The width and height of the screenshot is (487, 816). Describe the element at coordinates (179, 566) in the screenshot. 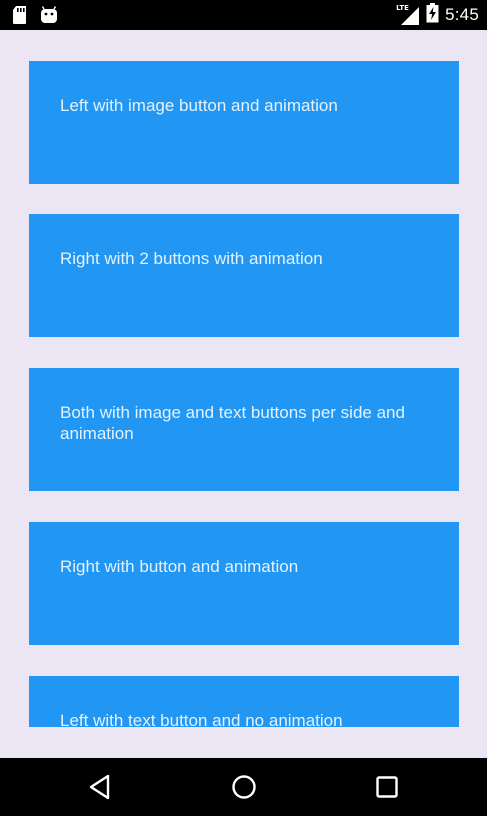

I see `list-item-label: Right with button and animation` at that location.